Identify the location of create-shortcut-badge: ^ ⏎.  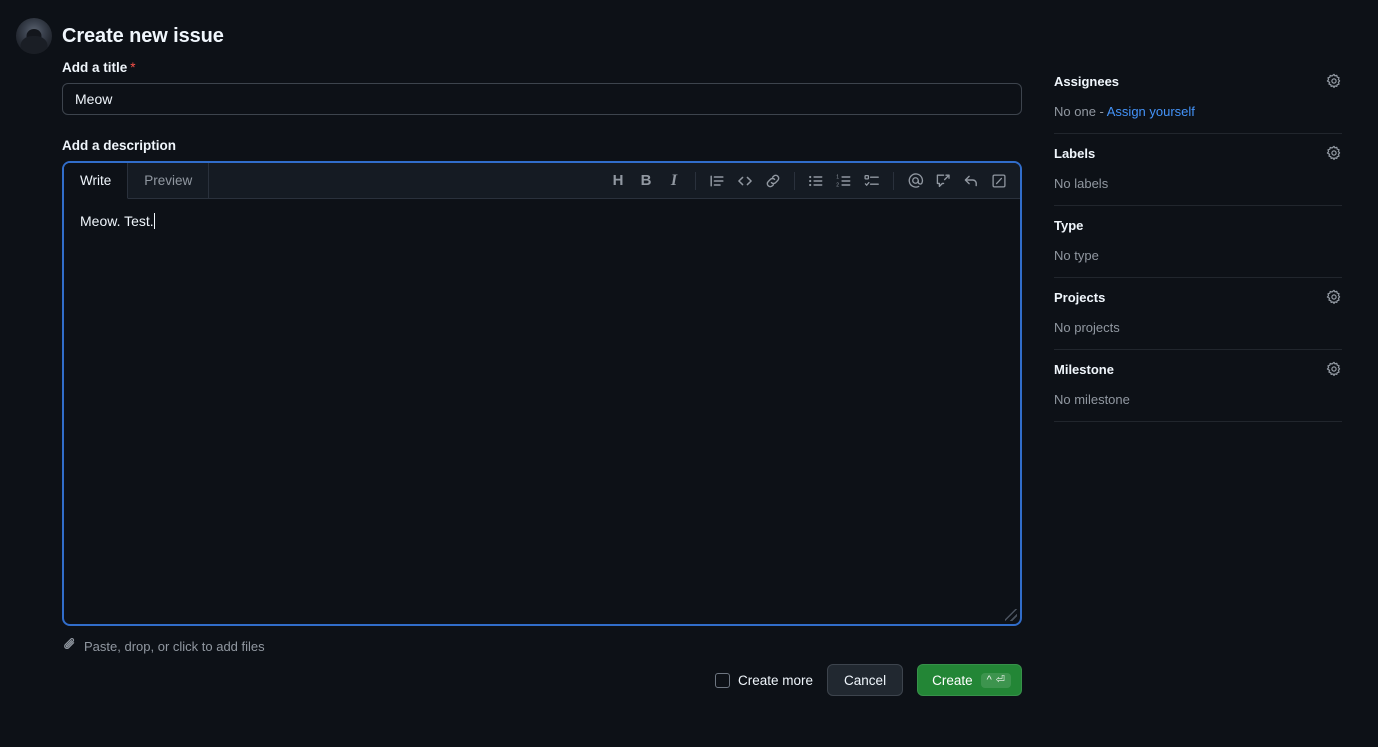
(995, 680).